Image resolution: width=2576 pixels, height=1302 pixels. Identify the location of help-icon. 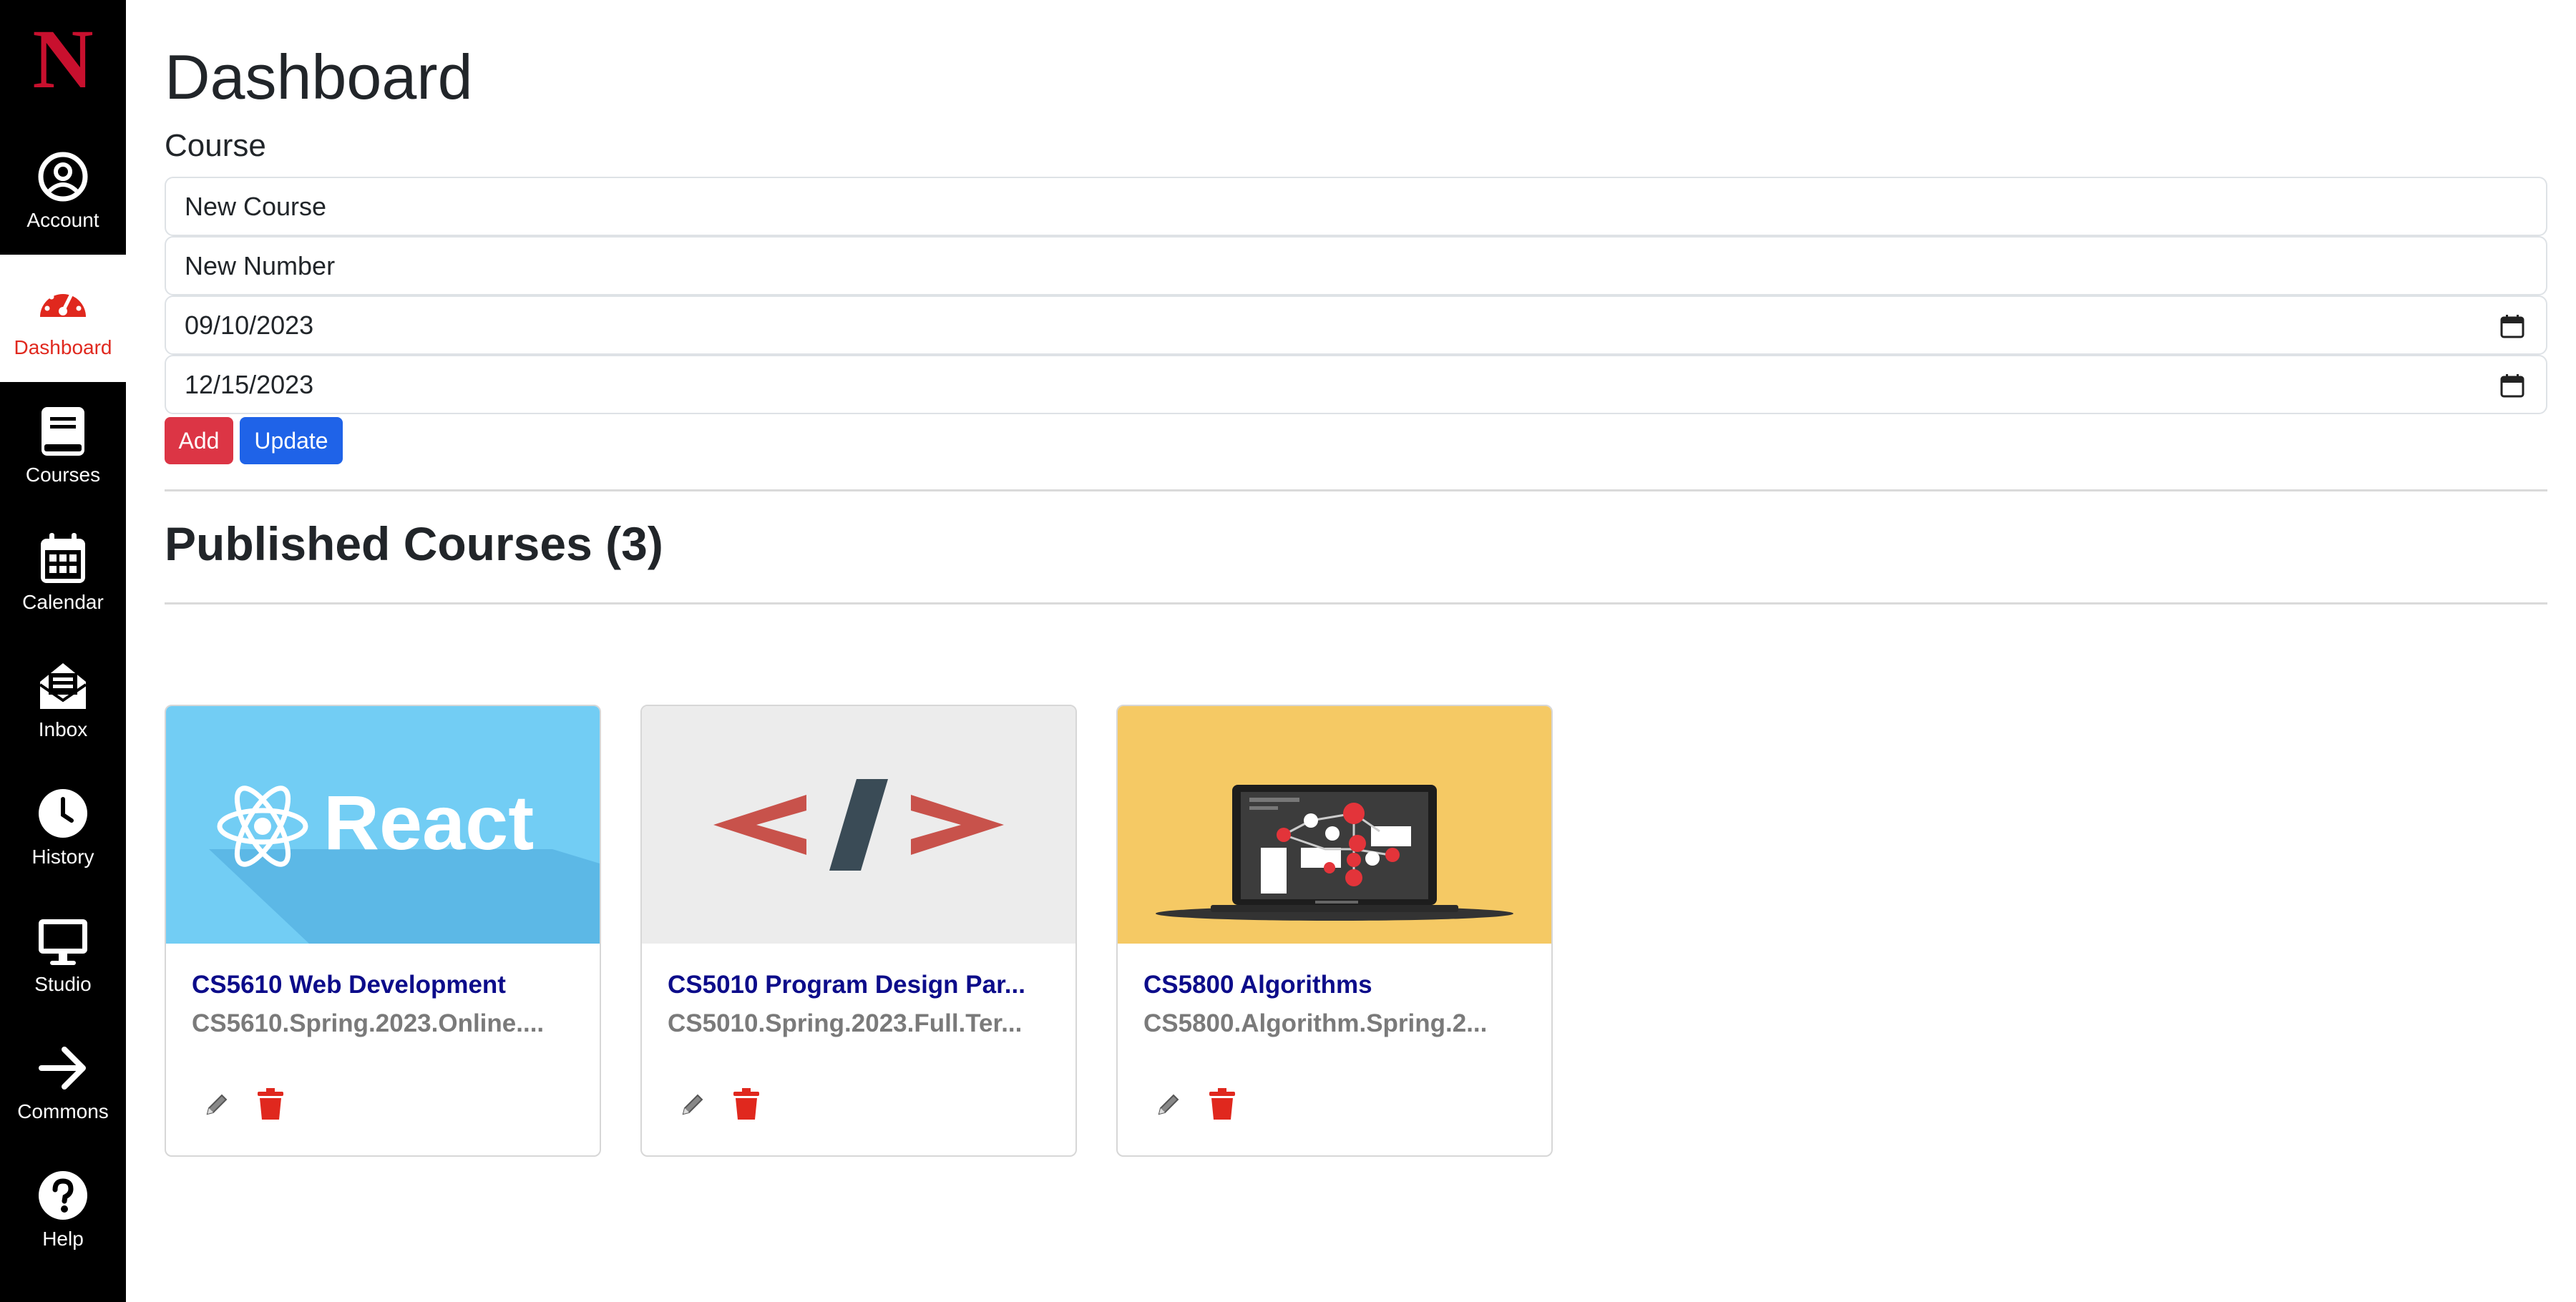
(63, 1195).